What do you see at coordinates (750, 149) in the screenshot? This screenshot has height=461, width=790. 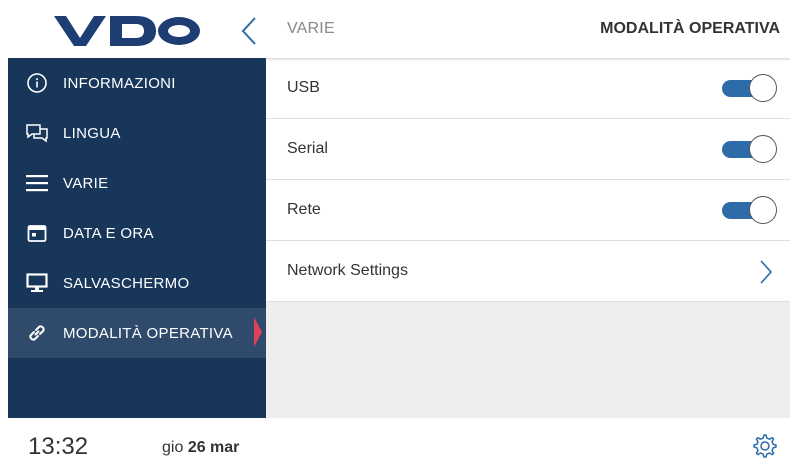 I see `serial-toggle` at bounding box center [750, 149].